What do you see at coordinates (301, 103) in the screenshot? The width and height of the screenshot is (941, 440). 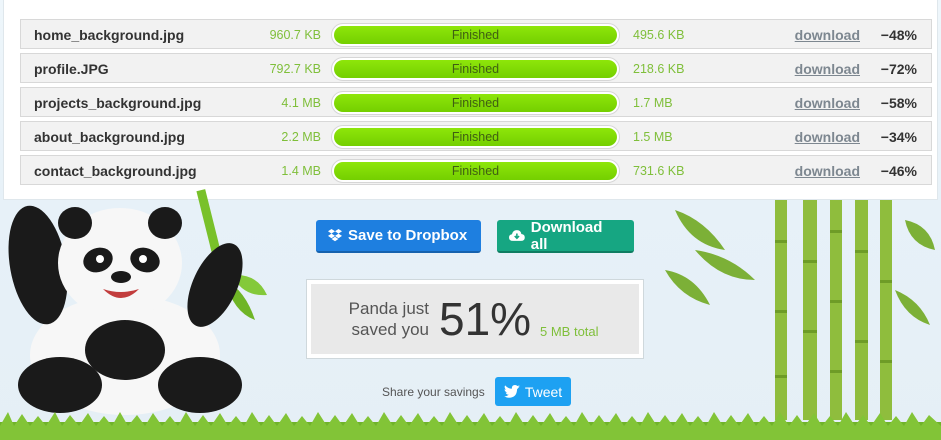 I see `original-size: 4.1 MB` at bounding box center [301, 103].